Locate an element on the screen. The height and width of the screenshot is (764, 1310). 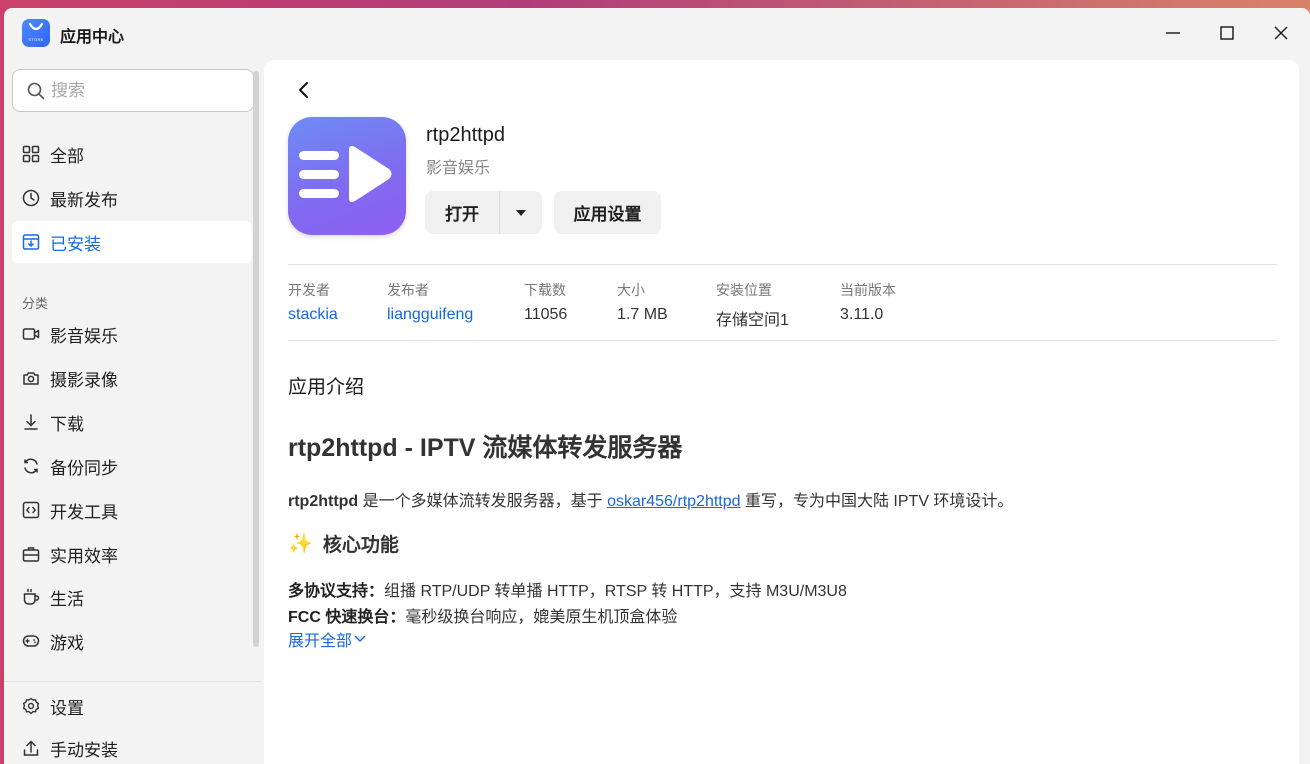
gear-icon is located at coordinates (31, 706).